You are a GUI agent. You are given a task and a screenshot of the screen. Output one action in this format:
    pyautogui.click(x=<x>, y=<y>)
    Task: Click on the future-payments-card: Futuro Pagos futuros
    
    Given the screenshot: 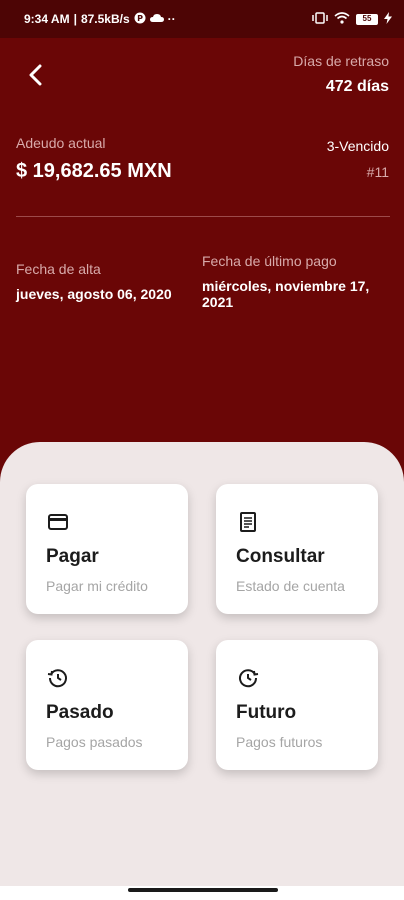 What is the action you would take?
    pyautogui.click(x=297, y=705)
    